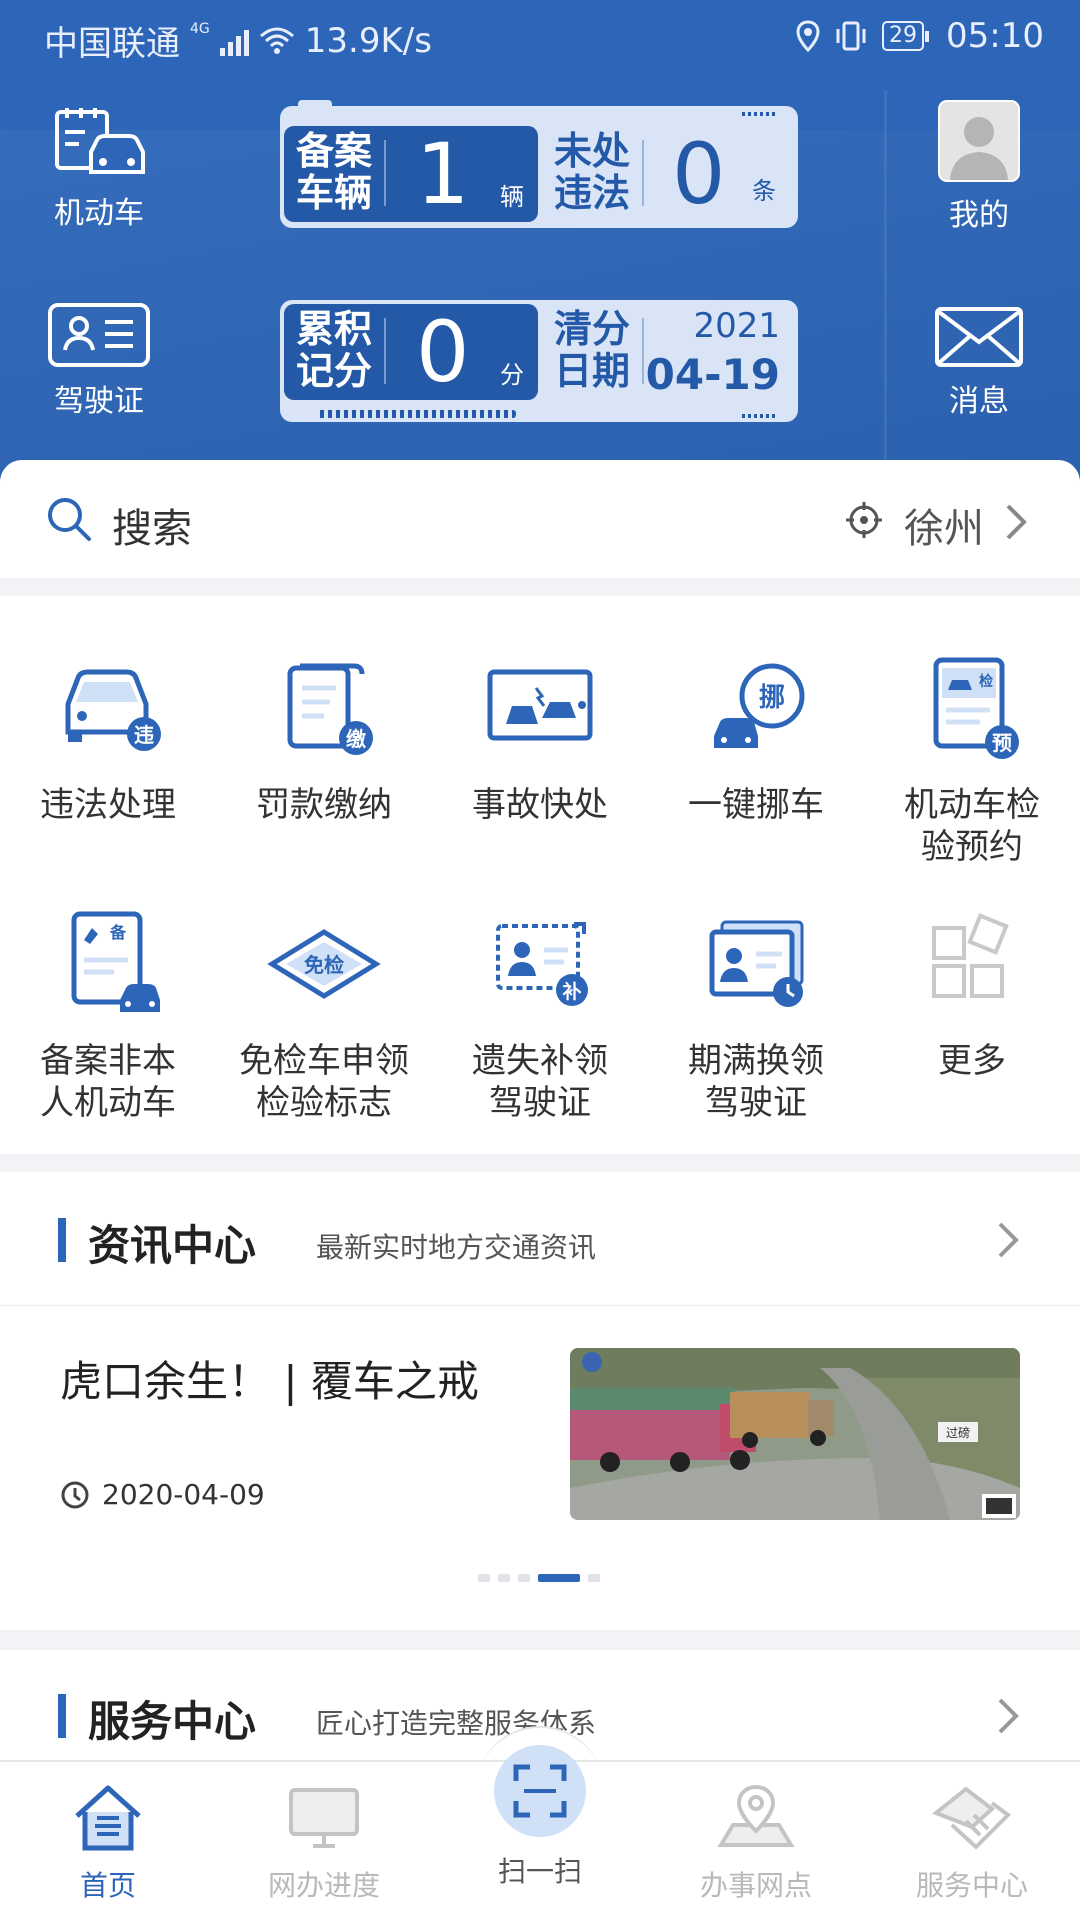 The height and width of the screenshot is (1920, 1080). I want to click on accumulated-points-unit: 分, so click(512, 375).